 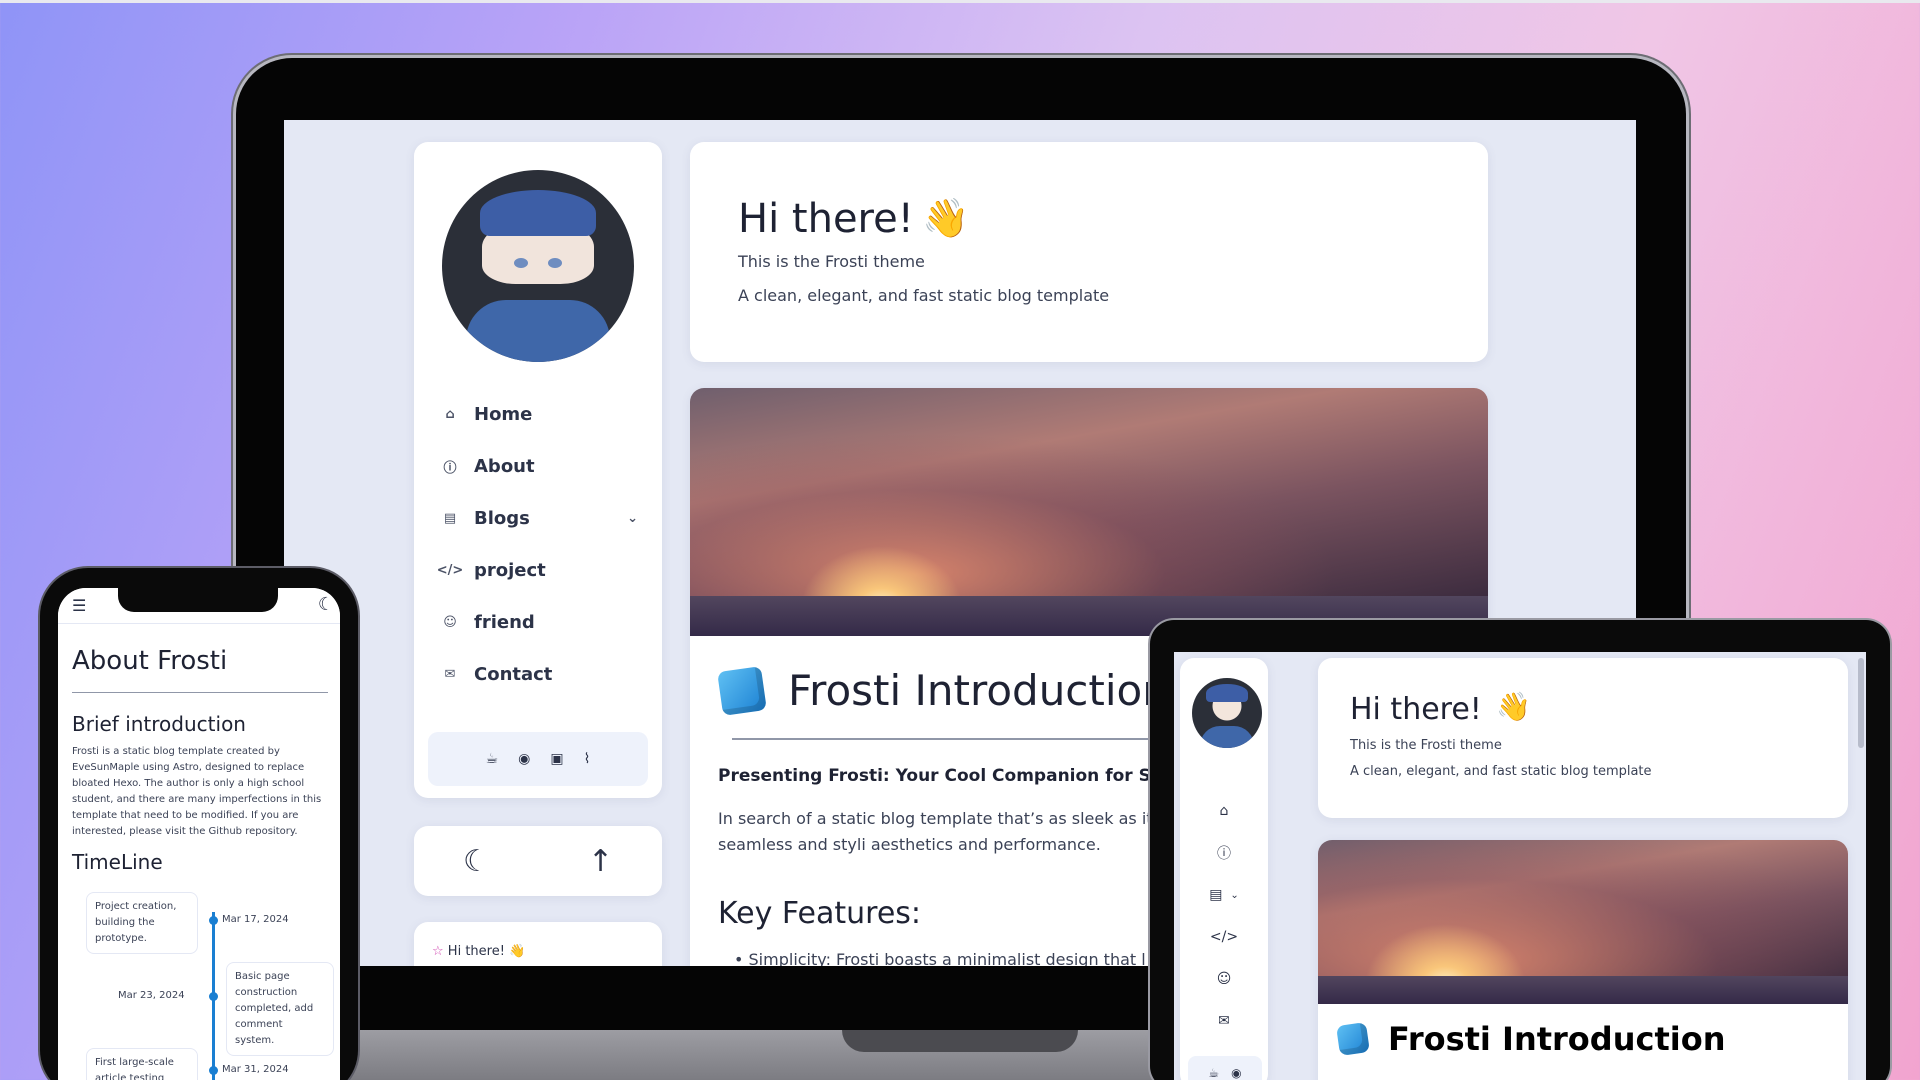 I want to click on social-links: ☕ ◉ ▣ ⌇, so click(x=538, y=759).